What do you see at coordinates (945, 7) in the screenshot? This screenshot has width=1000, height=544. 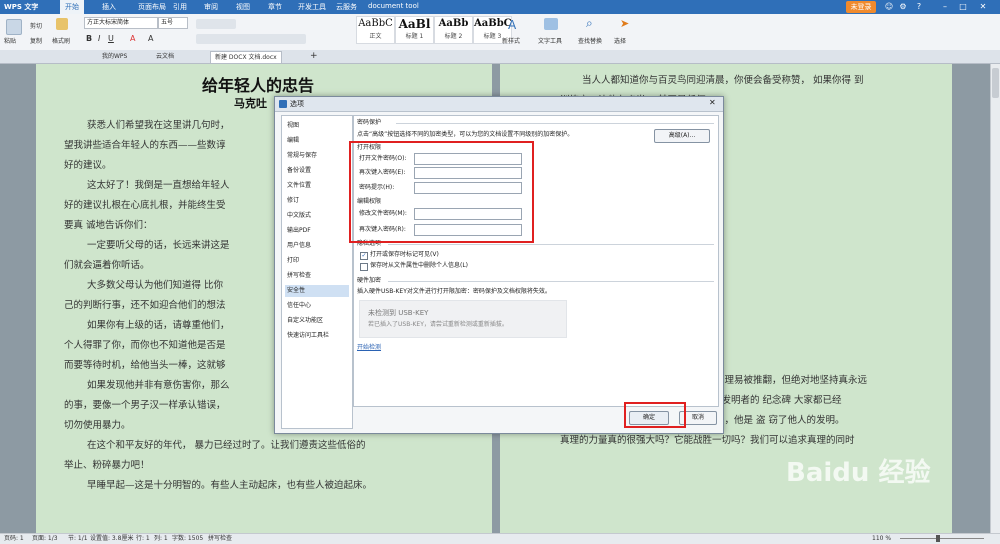 I see `minimize-icon: –` at bounding box center [945, 7].